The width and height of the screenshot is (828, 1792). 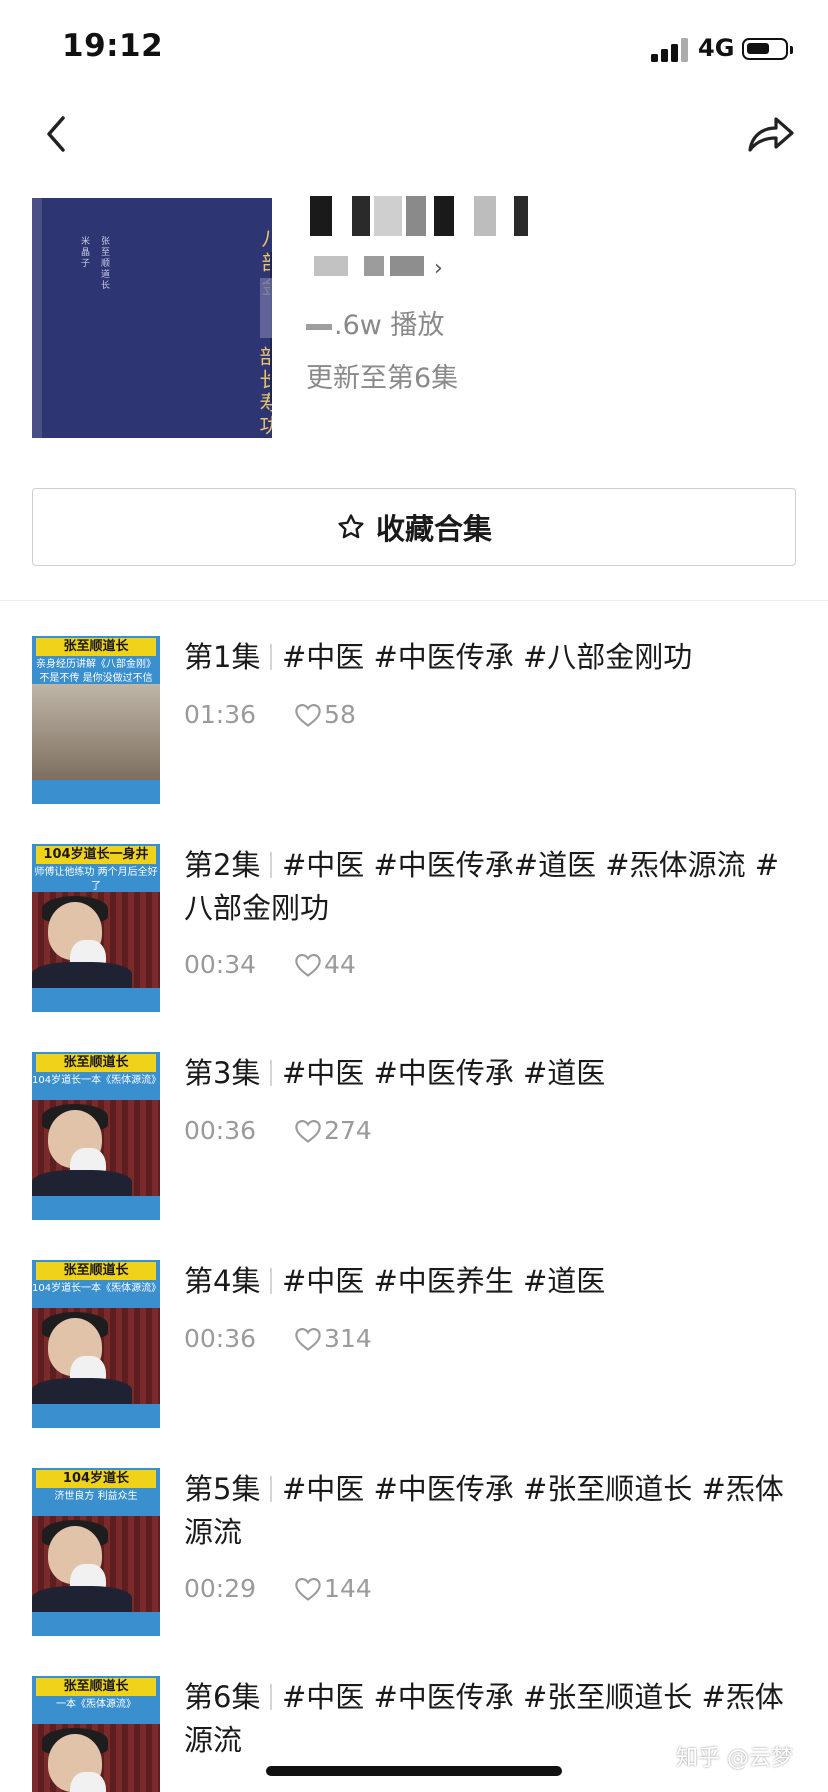 What do you see at coordinates (351, 526) in the screenshot?
I see `star-icon` at bounding box center [351, 526].